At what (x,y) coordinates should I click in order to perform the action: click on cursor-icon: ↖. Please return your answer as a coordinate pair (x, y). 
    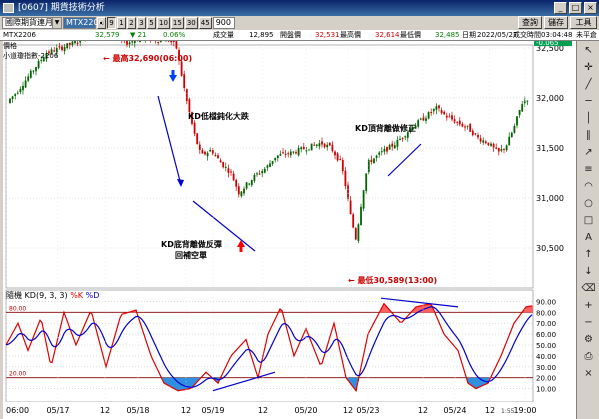
    Looking at the image, I should click on (588, 50).